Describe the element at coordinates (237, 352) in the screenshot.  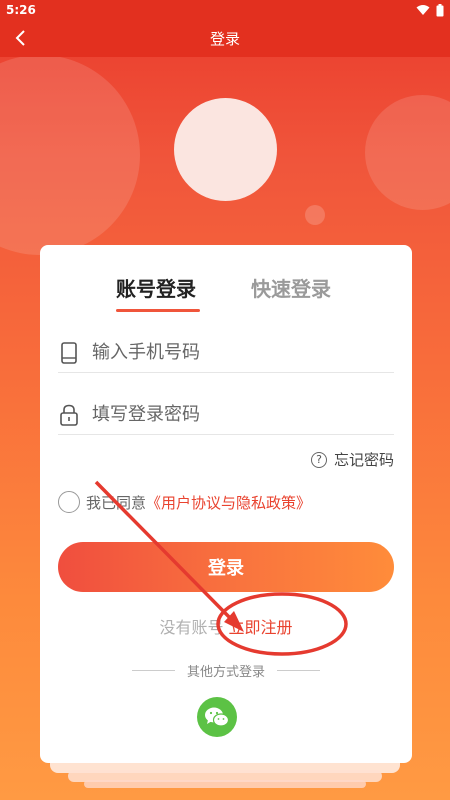
I see `phone-input` at that location.